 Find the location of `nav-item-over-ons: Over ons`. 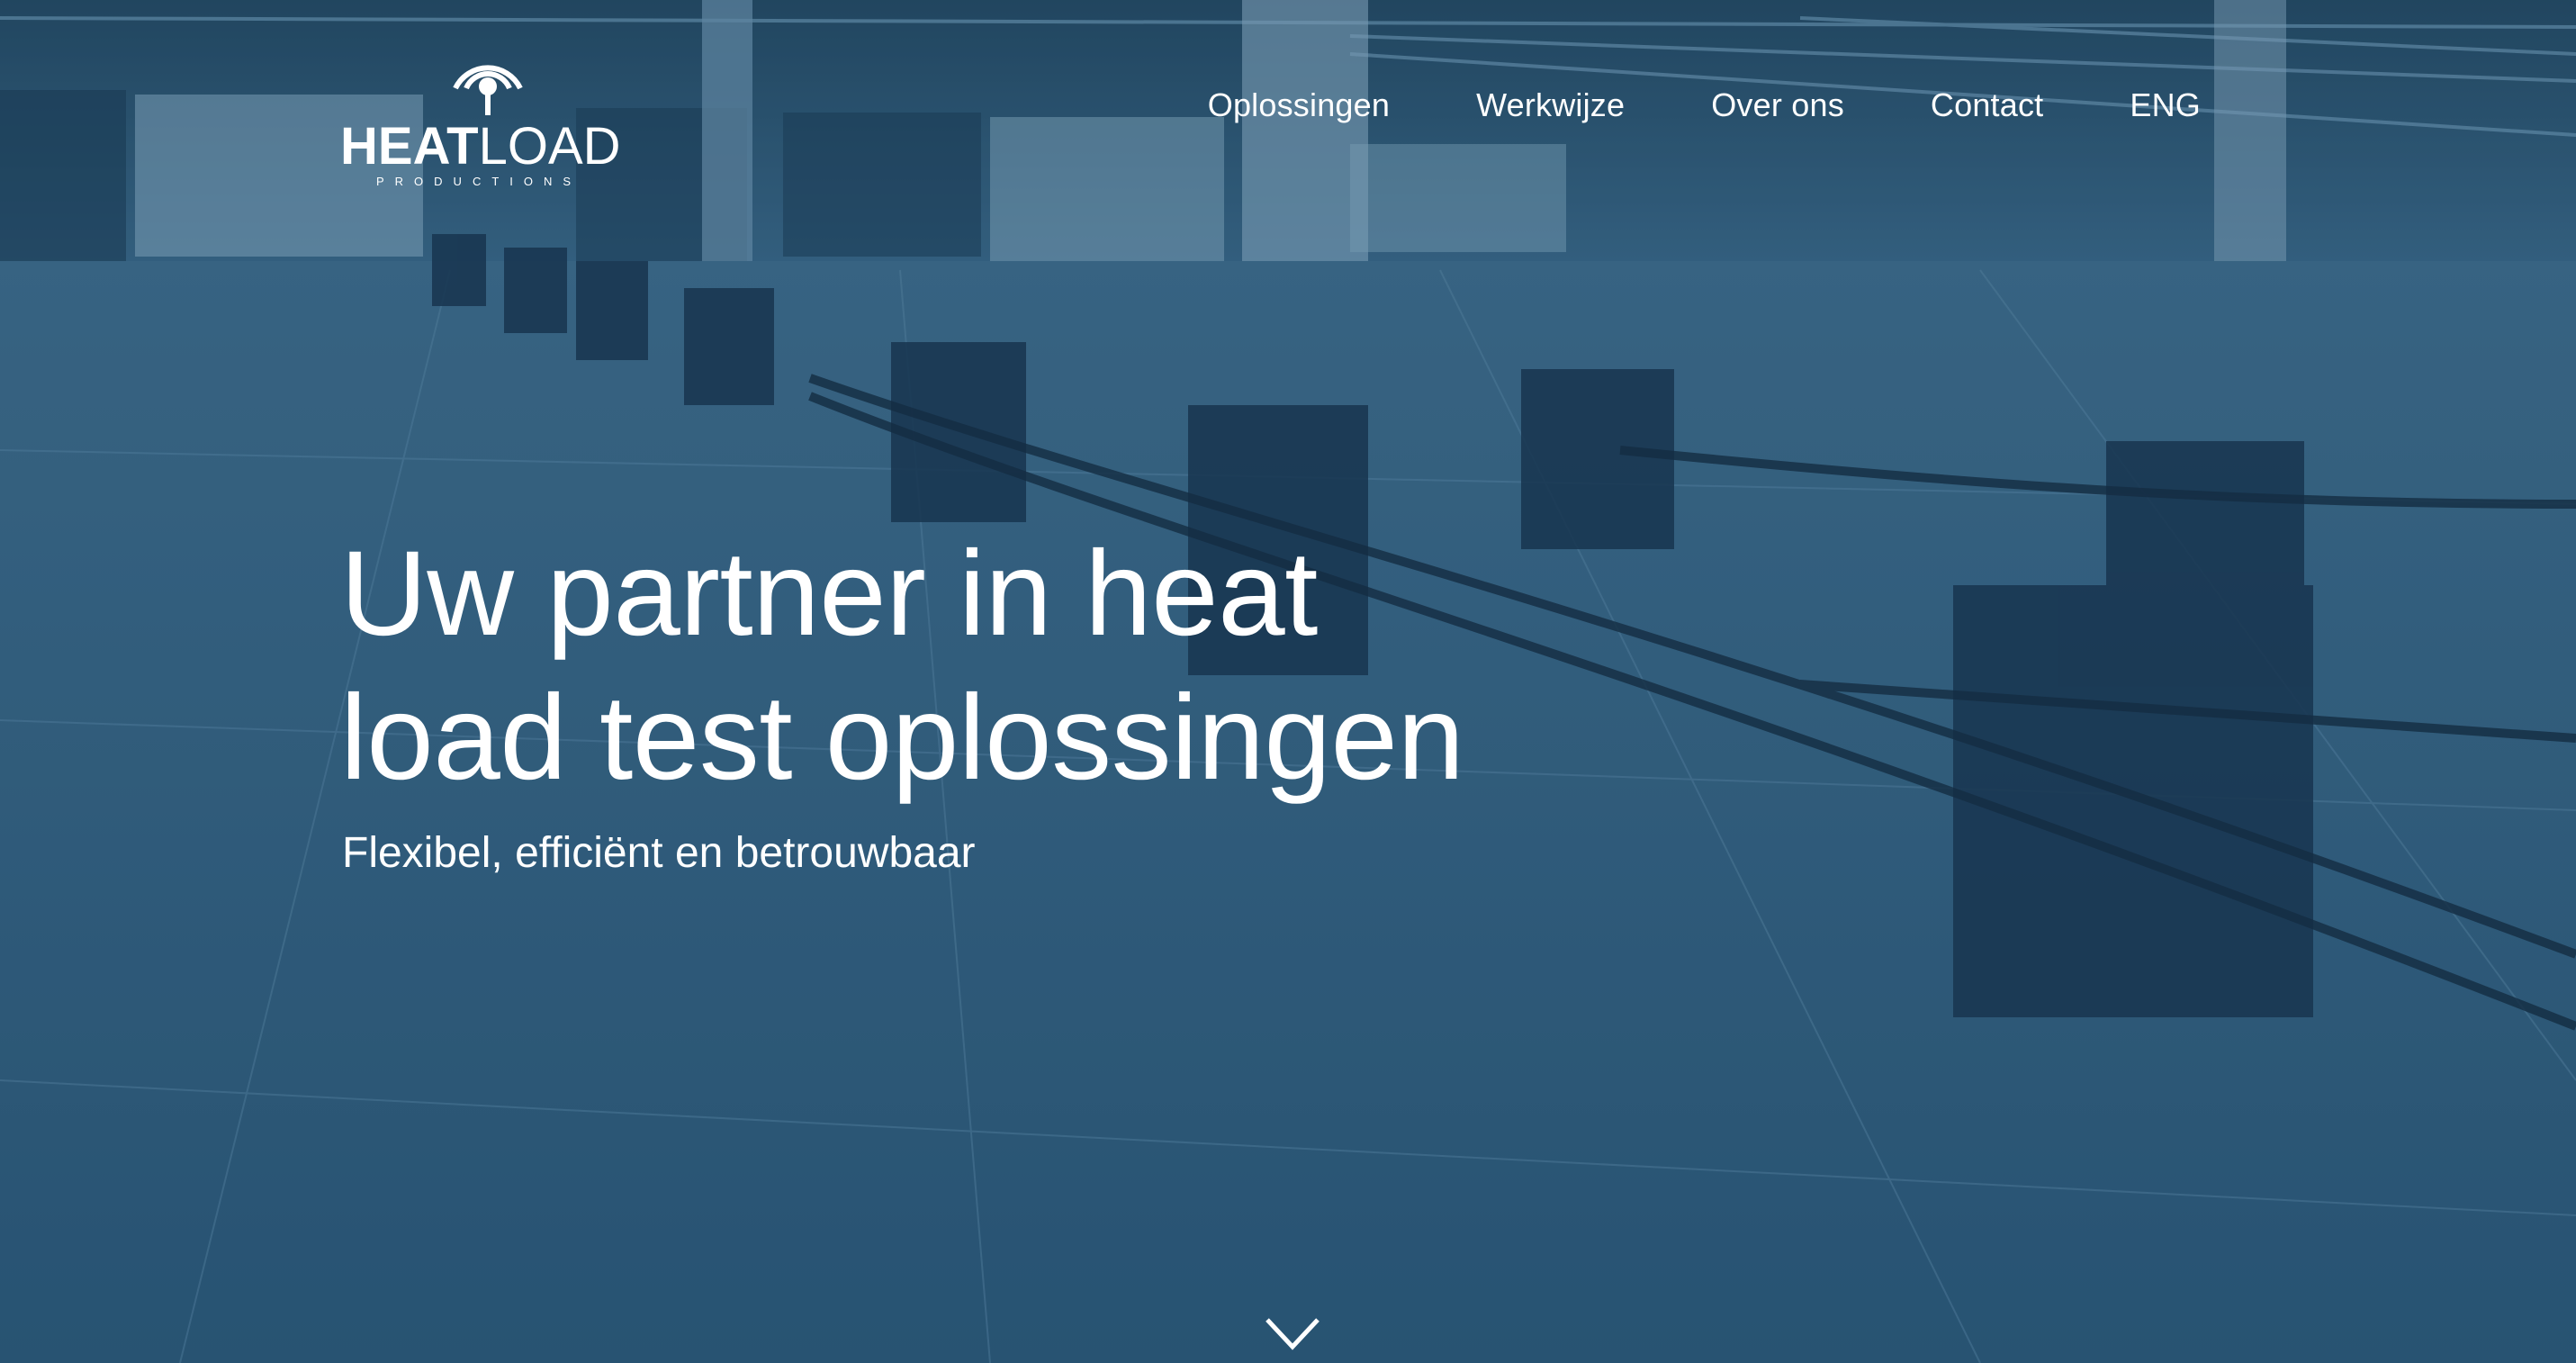

nav-item-over-ons: Over ons is located at coordinates (1777, 105).